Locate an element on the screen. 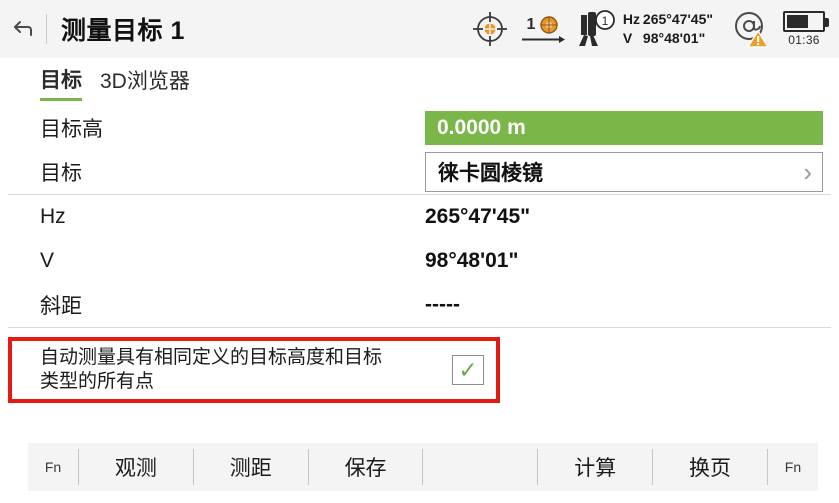 The height and width of the screenshot is (503, 839). tab-3d-viewer: 3D浏览器 is located at coordinates (145, 82).